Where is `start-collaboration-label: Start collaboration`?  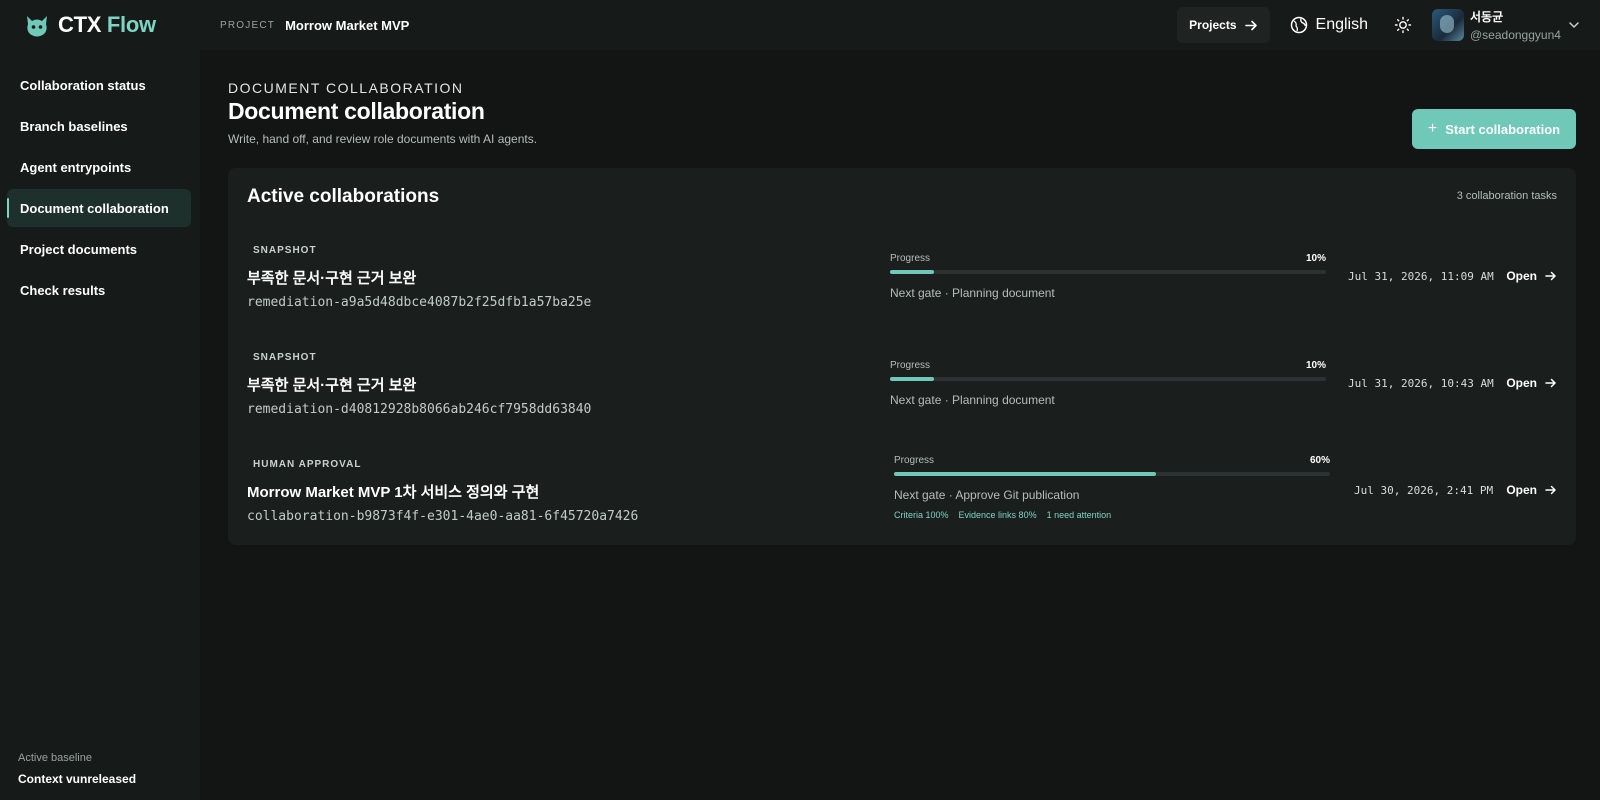 start-collaboration-label: Start collaboration is located at coordinates (1503, 129).